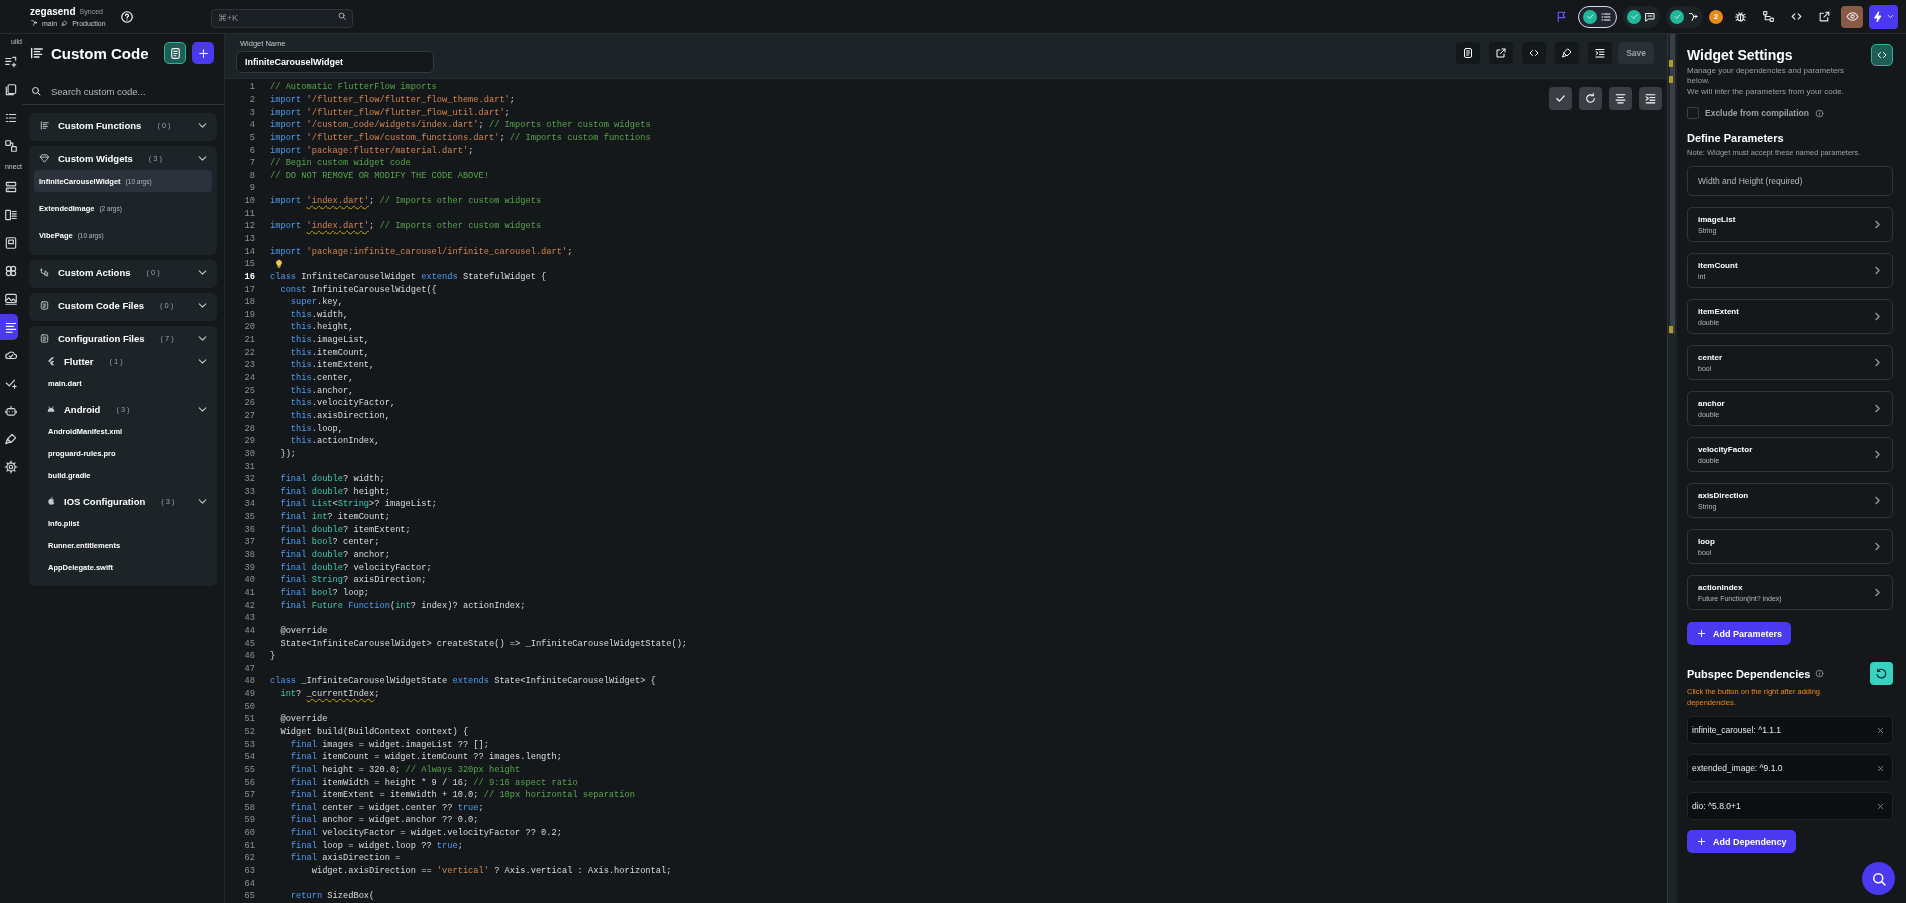  What do you see at coordinates (101, 305) in the screenshot?
I see `section-title: Custom Code Files` at bounding box center [101, 305].